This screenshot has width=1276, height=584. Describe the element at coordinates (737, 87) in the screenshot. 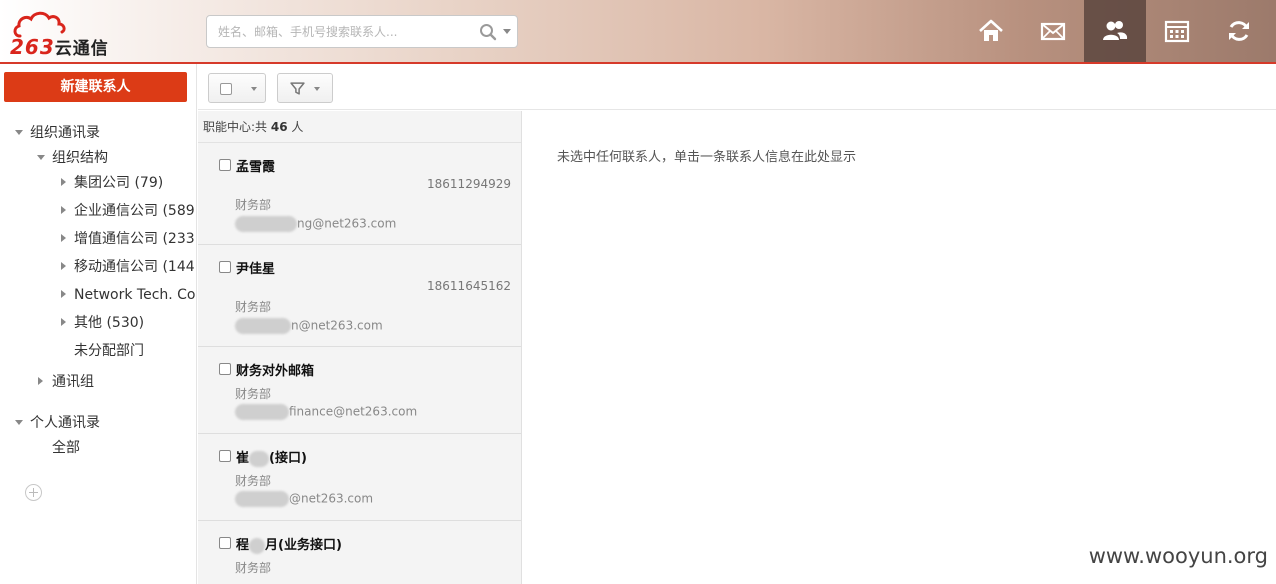

I see `list-toolbar` at that location.